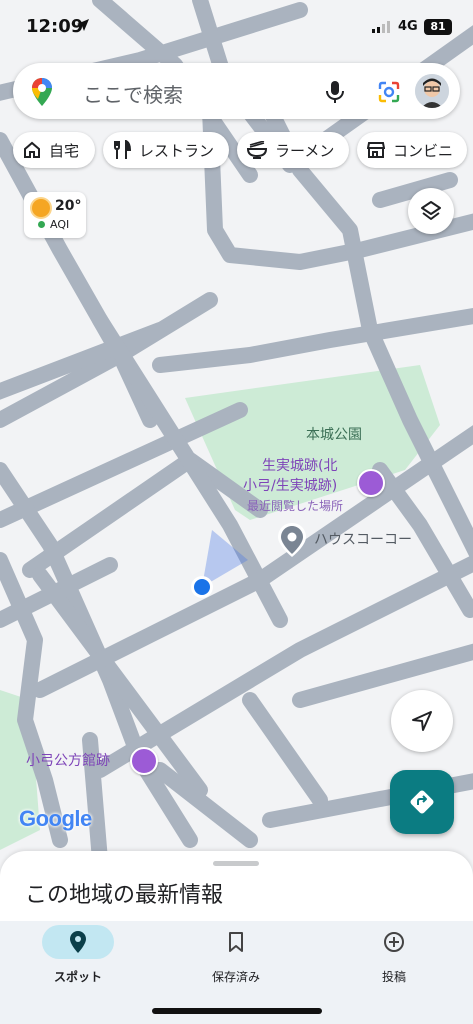 The width and height of the screenshot is (473, 1024). What do you see at coordinates (133, 93) in the screenshot?
I see `search-input: ここで検索` at bounding box center [133, 93].